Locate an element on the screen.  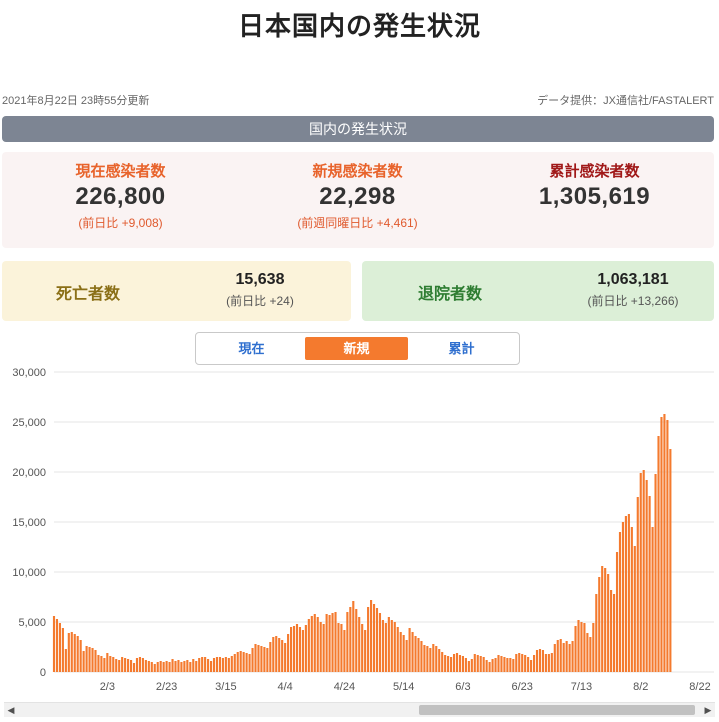
section-header: 国内の発生状況 is located at coordinates (358, 129).